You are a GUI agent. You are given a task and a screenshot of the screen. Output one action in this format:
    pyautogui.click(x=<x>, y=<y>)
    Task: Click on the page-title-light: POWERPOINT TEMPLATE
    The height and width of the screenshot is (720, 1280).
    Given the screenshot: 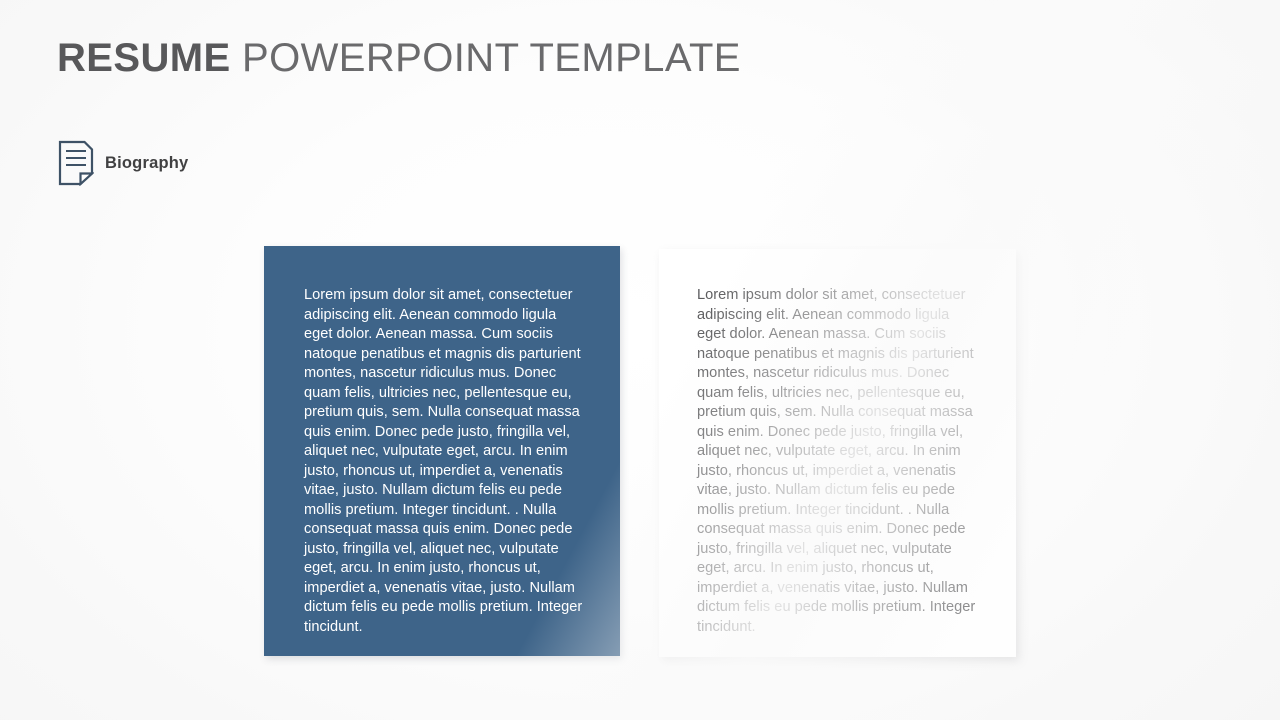 What is the action you would take?
    pyautogui.click(x=485, y=58)
    